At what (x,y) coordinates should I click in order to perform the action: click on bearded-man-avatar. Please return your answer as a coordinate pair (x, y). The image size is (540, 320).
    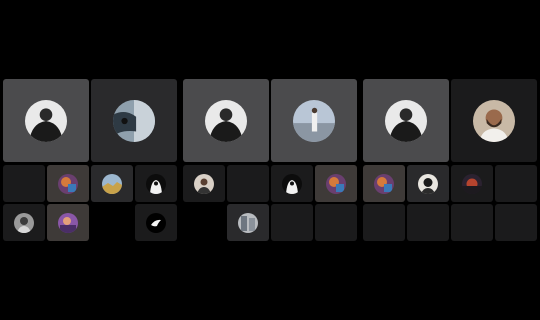
    Looking at the image, I should click on (494, 120).